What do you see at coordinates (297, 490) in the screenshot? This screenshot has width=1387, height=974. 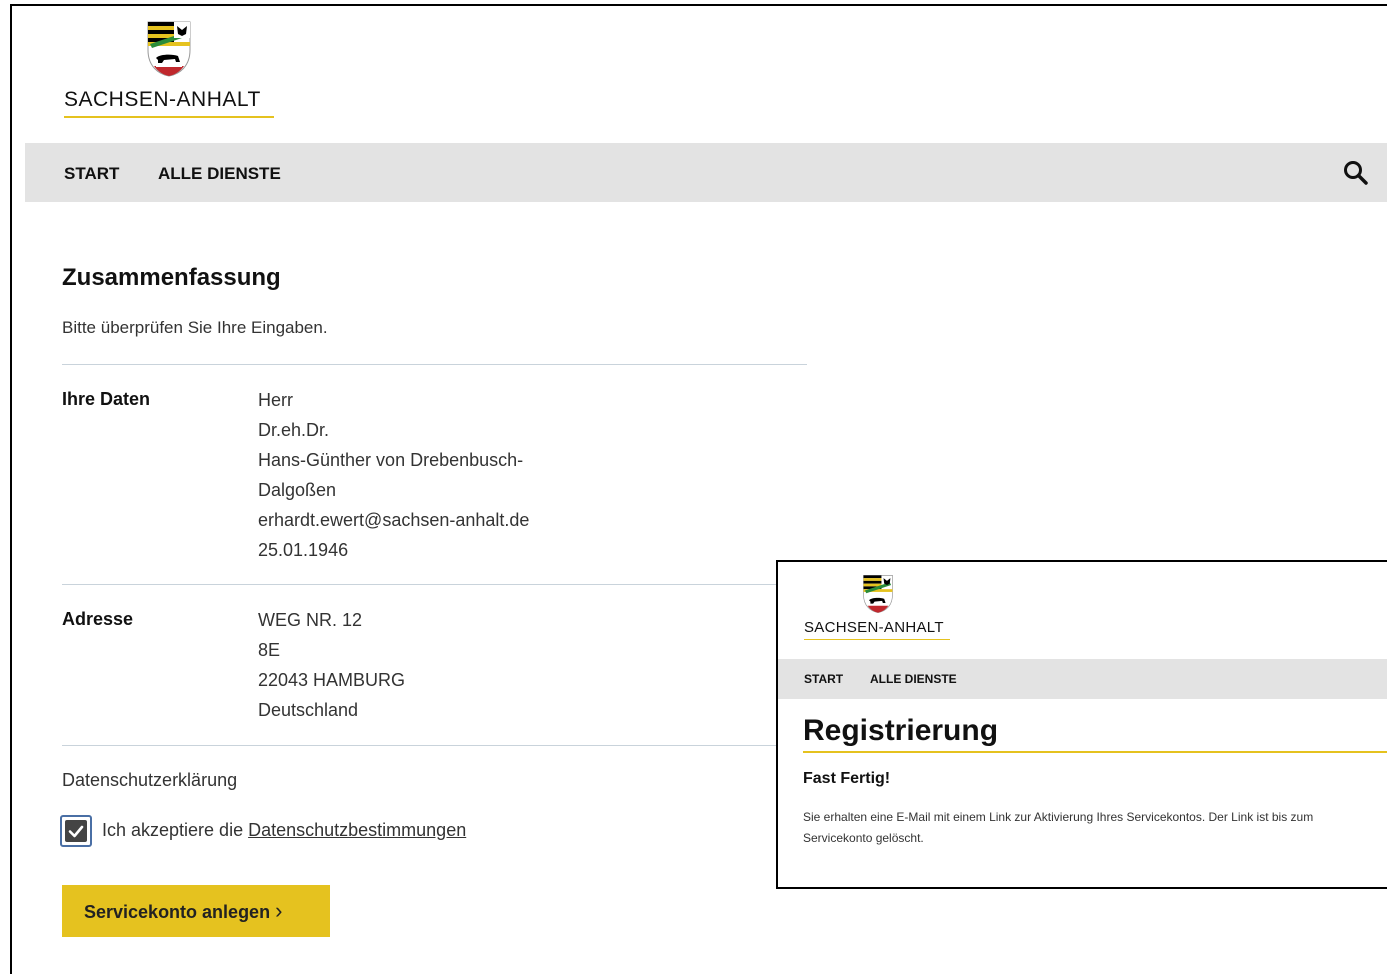 I see `name-line-2: Dalgoßen` at bounding box center [297, 490].